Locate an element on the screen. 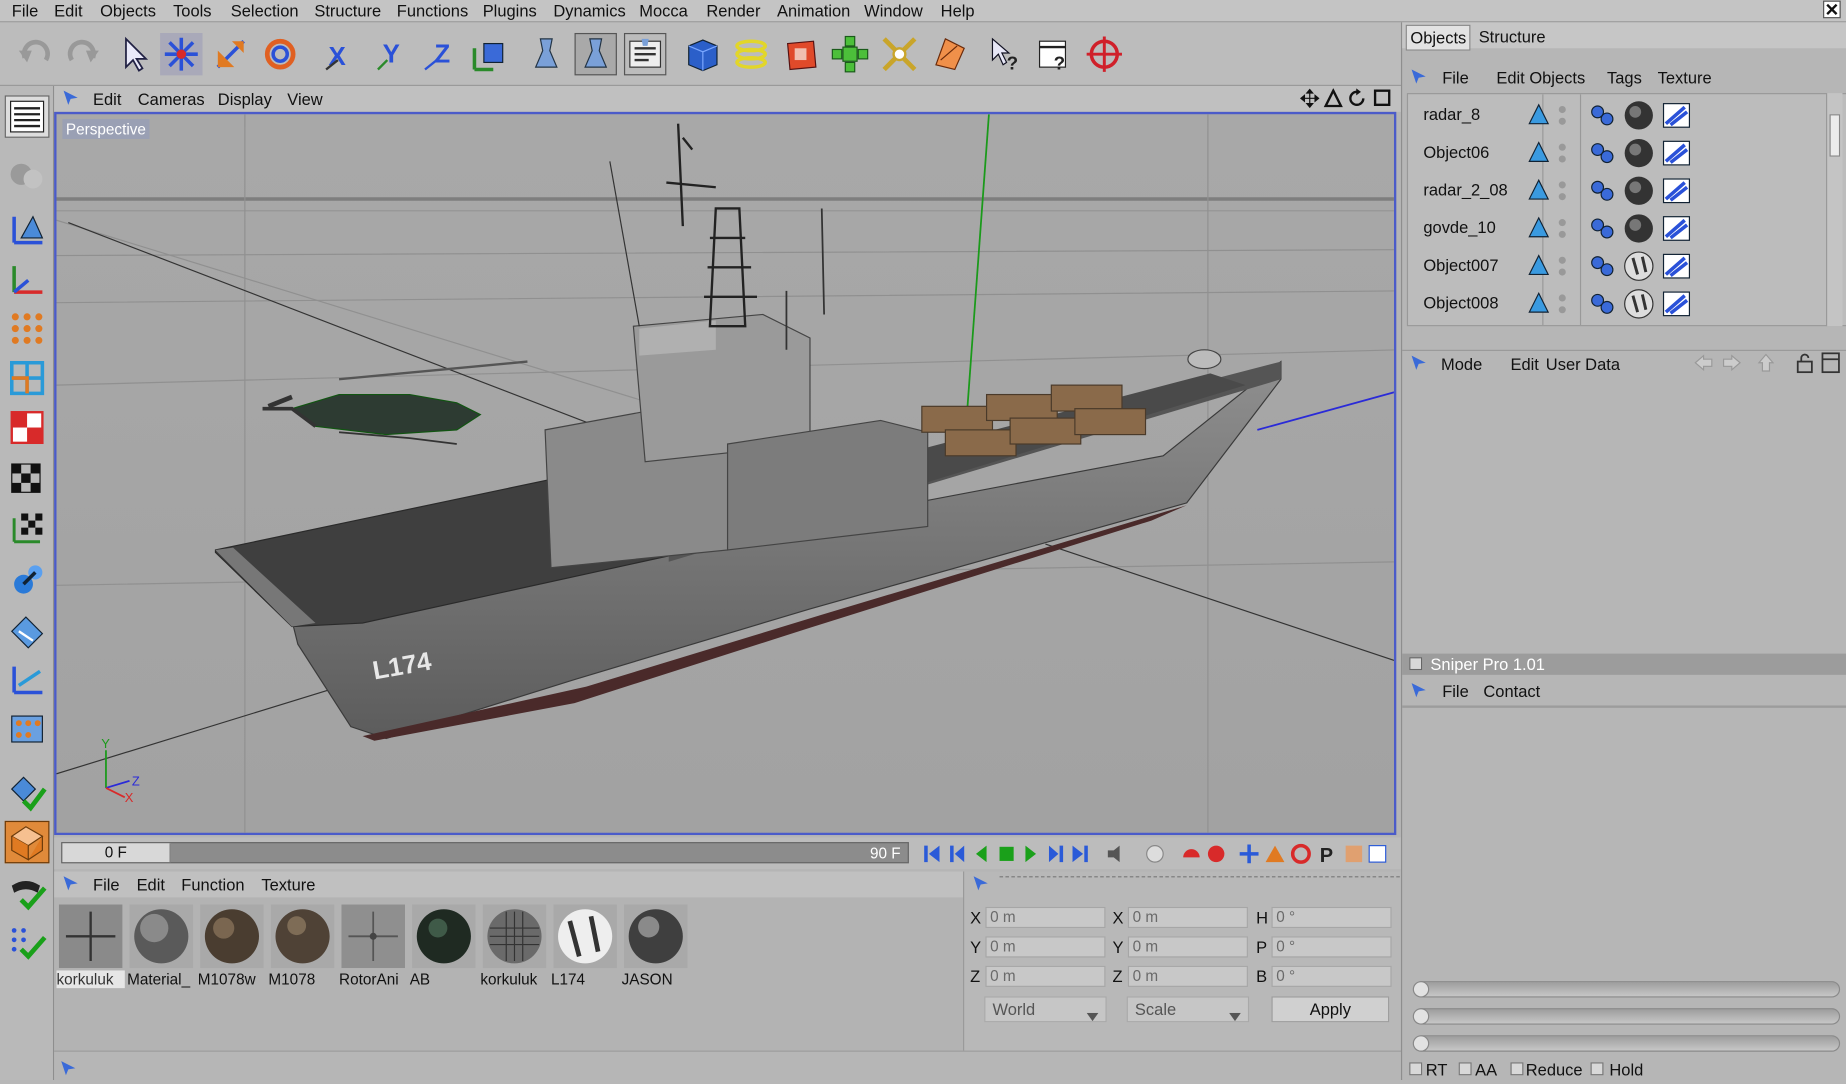 The width and height of the screenshot is (1846, 1084). environment-icon is located at coordinates (949, 54).